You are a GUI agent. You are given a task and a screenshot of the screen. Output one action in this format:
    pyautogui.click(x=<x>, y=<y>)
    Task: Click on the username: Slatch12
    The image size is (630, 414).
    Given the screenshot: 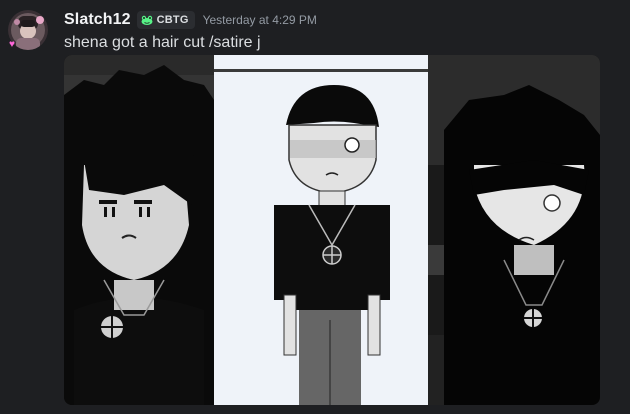 What is the action you would take?
    pyautogui.click(x=97, y=20)
    